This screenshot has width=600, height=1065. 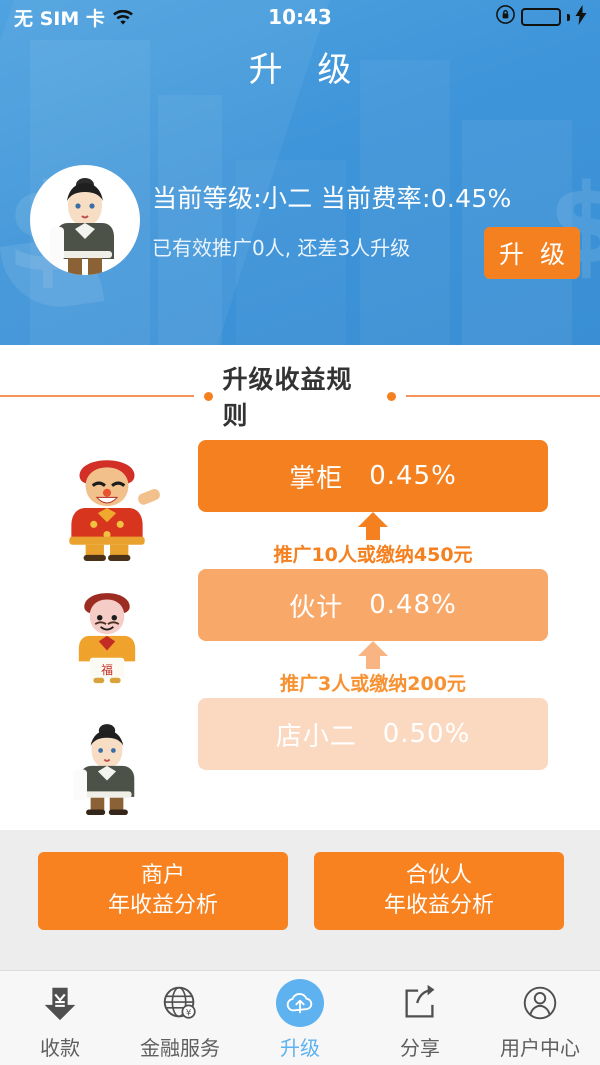 I want to click on page-title: 升 级, so click(x=306, y=70).